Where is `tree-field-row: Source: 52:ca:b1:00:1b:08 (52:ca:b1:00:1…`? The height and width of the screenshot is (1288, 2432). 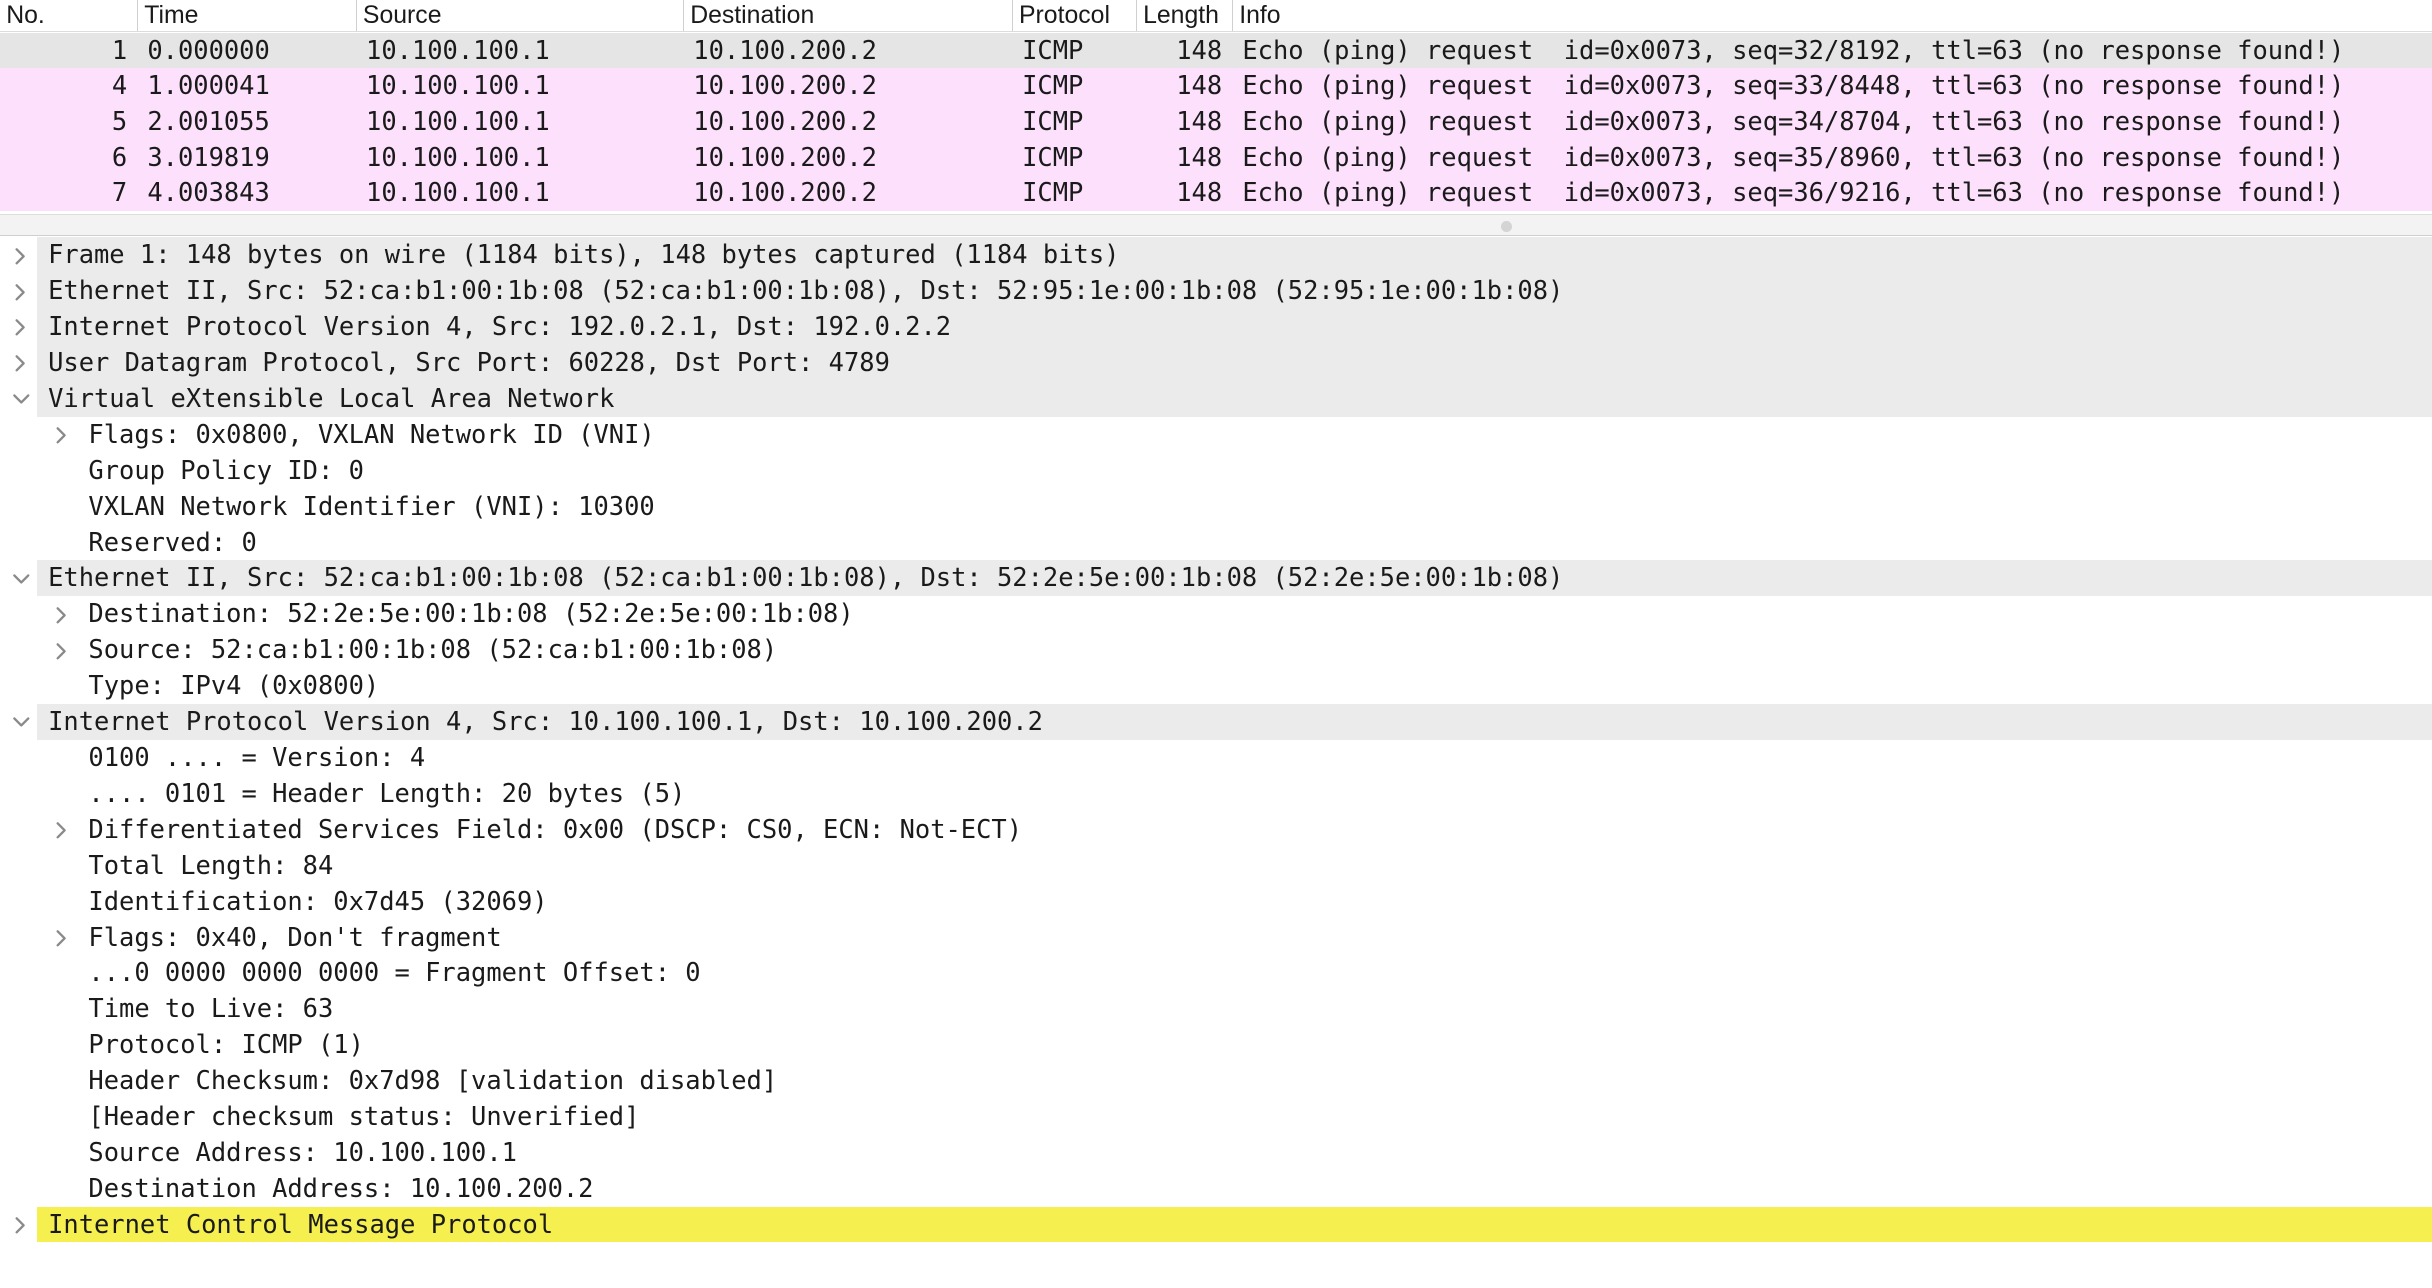
tree-field-row: Source: 52:ca:b1:00:1b:08 (52:ca:b1:00:1… is located at coordinates (1216, 650).